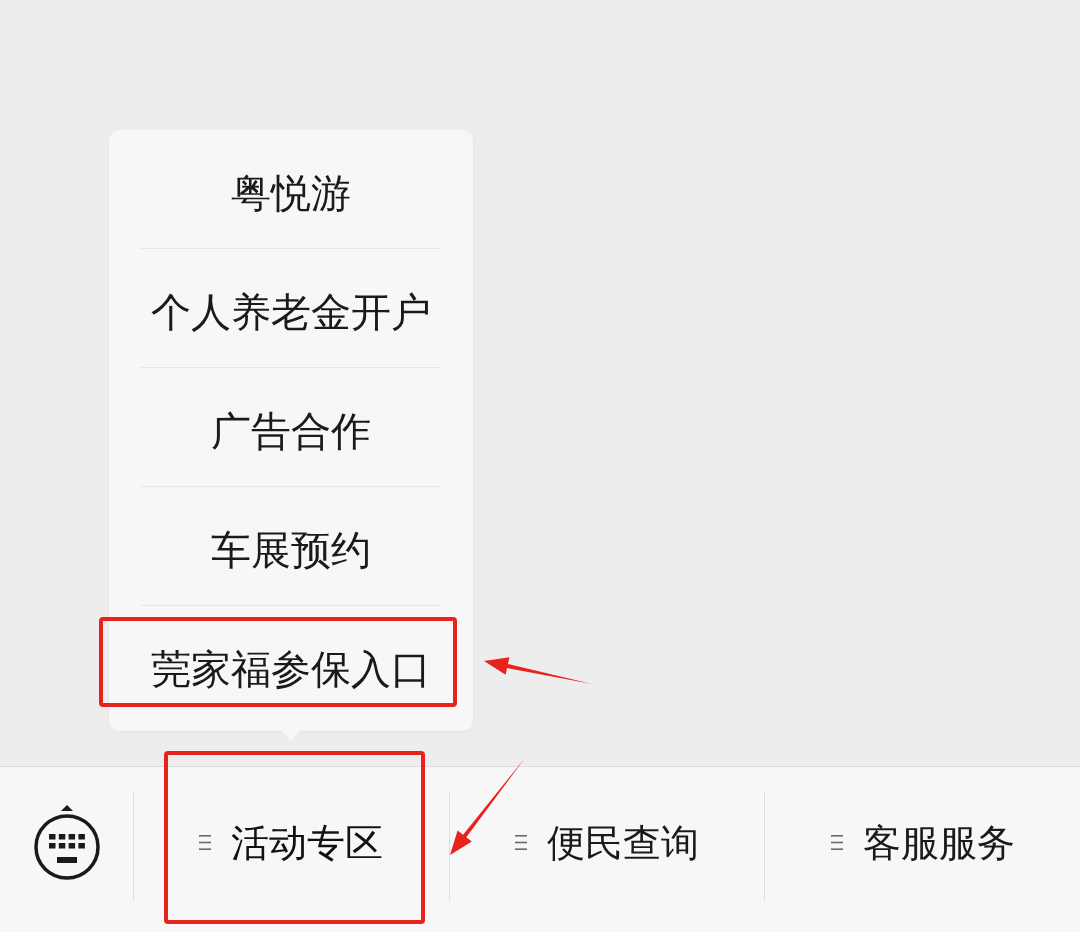  What do you see at coordinates (291, 189) in the screenshot?
I see `menu-item: 粤悦游` at bounding box center [291, 189].